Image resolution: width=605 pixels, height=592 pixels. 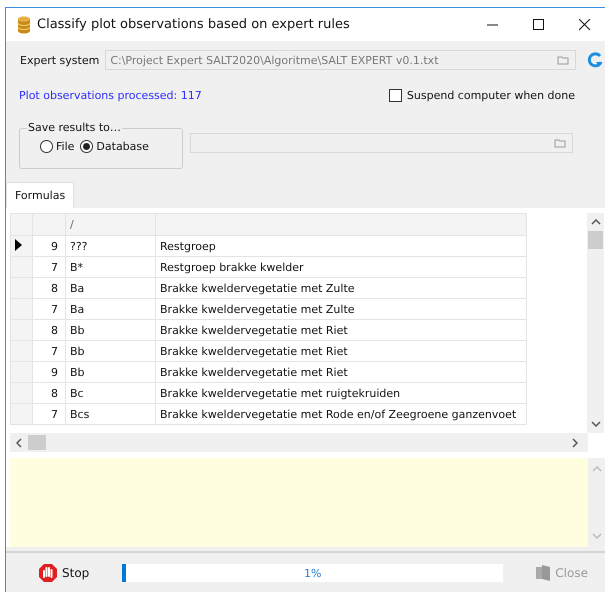 What do you see at coordinates (188, 246) in the screenshot?
I see `table-cell: Restgroep` at bounding box center [188, 246].